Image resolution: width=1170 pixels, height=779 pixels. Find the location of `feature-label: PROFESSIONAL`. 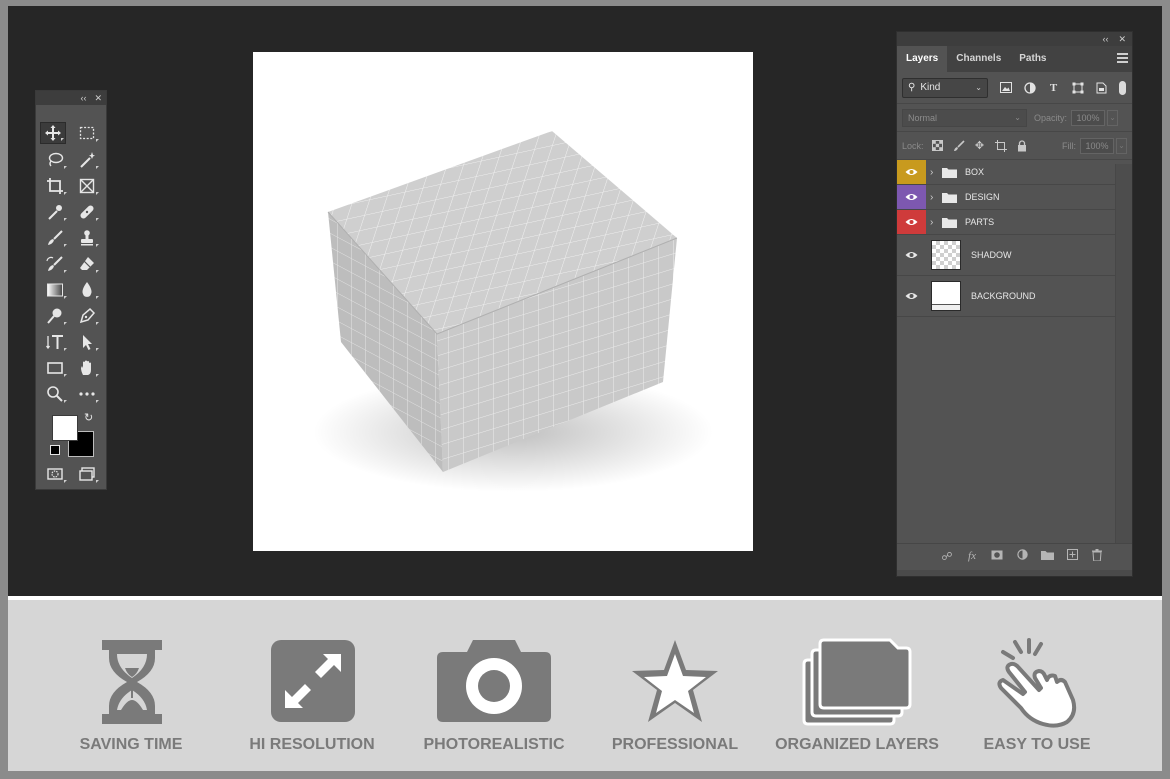

feature-label: PROFESSIONAL is located at coordinates (675, 744).